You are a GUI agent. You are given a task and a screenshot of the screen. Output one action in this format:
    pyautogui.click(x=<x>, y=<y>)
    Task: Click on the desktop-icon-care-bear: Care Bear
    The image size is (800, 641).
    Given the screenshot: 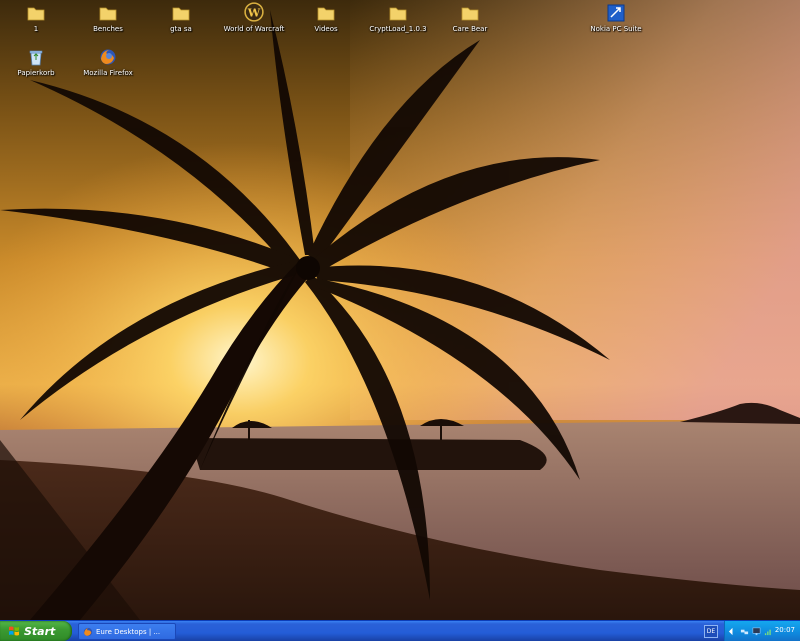 What is the action you would take?
    pyautogui.click(x=470, y=19)
    